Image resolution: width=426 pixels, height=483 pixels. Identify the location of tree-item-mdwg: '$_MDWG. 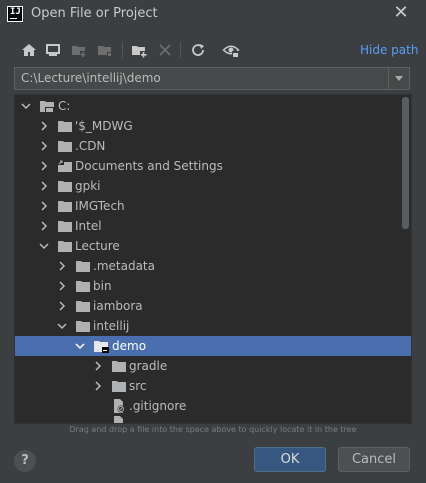
(213, 126).